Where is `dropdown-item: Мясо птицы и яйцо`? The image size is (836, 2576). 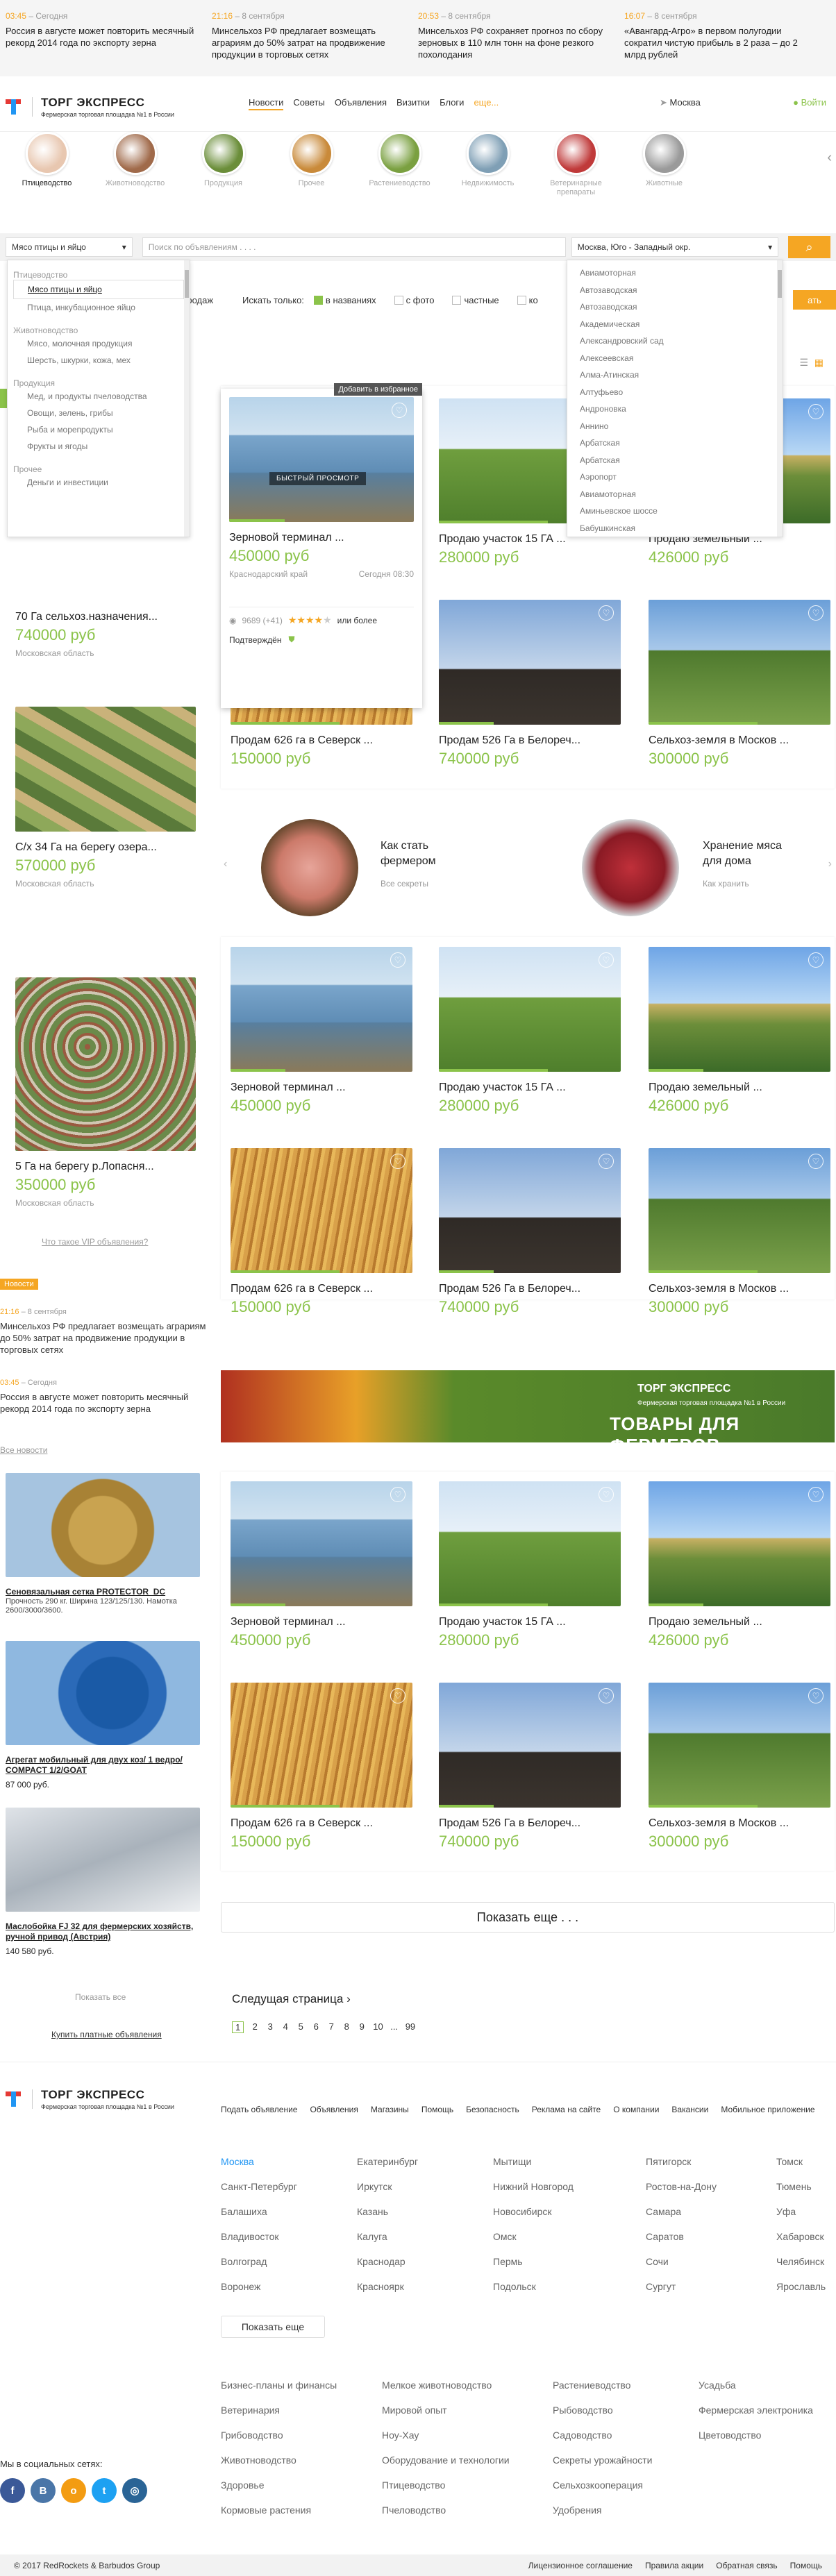
dropdown-item: Мясо птицы и яйцо is located at coordinates (98, 289).